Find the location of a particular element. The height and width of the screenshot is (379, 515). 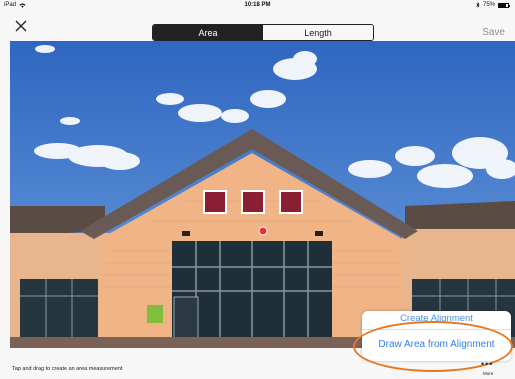

bluetooth-icon is located at coordinates (478, 5).